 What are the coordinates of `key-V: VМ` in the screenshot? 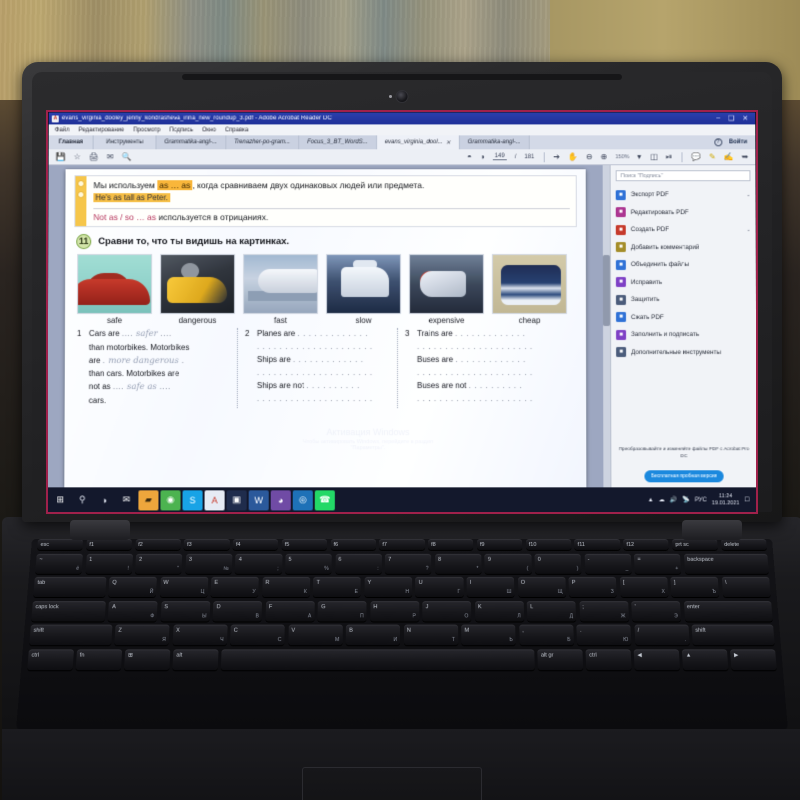 It's located at (315, 635).